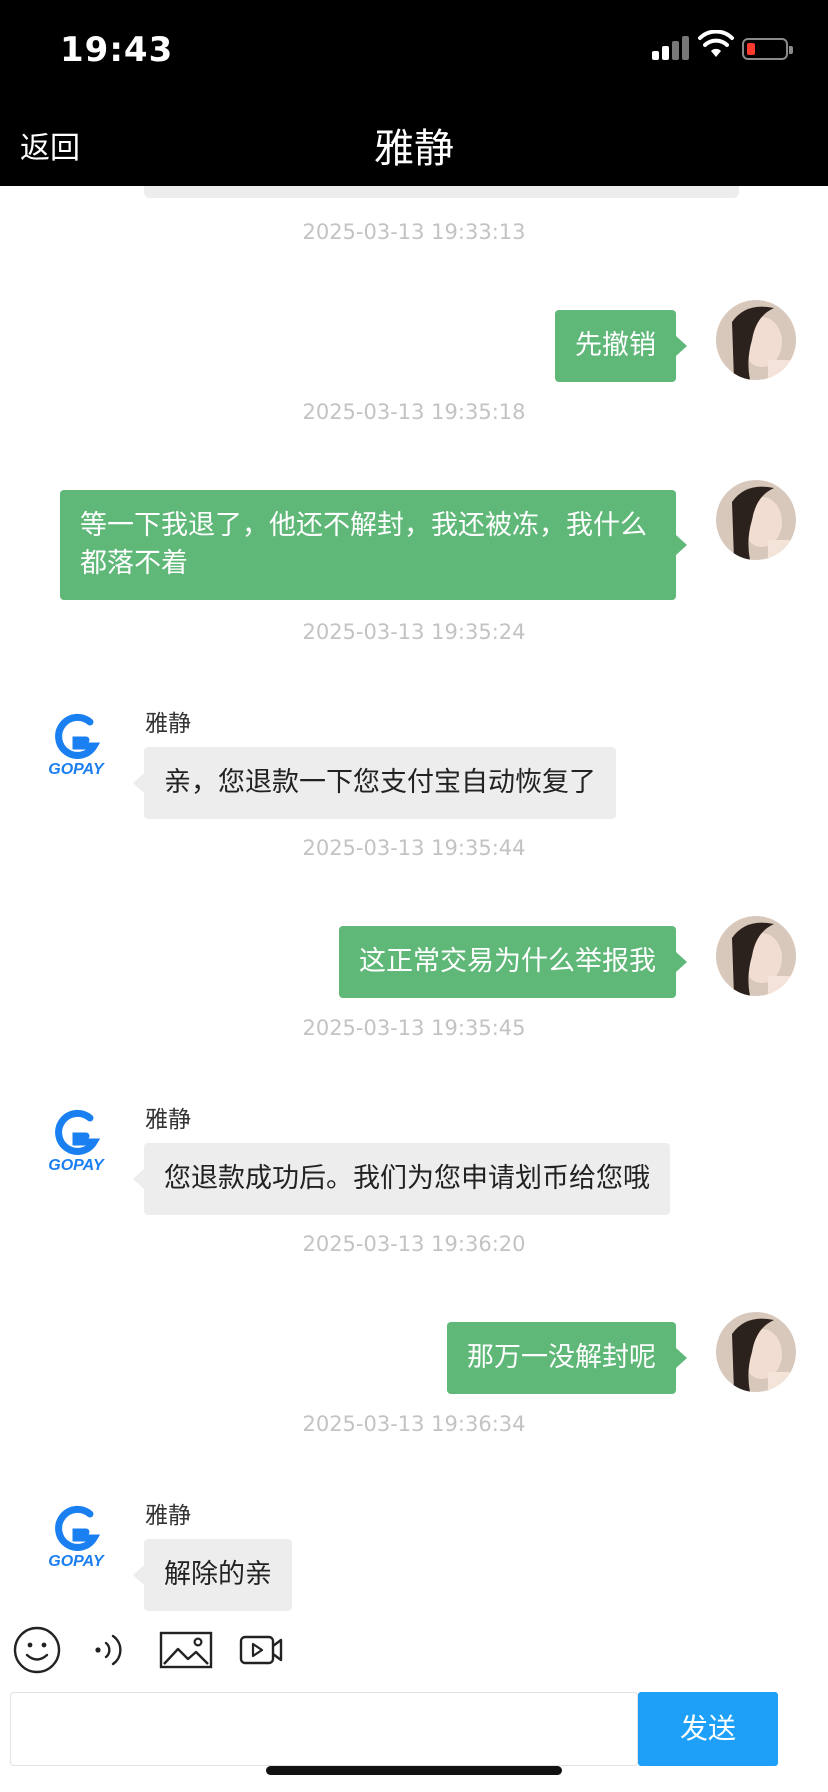 The height and width of the screenshot is (1792, 828). Describe the element at coordinates (186, 1650) in the screenshot. I see `image-icon` at that location.